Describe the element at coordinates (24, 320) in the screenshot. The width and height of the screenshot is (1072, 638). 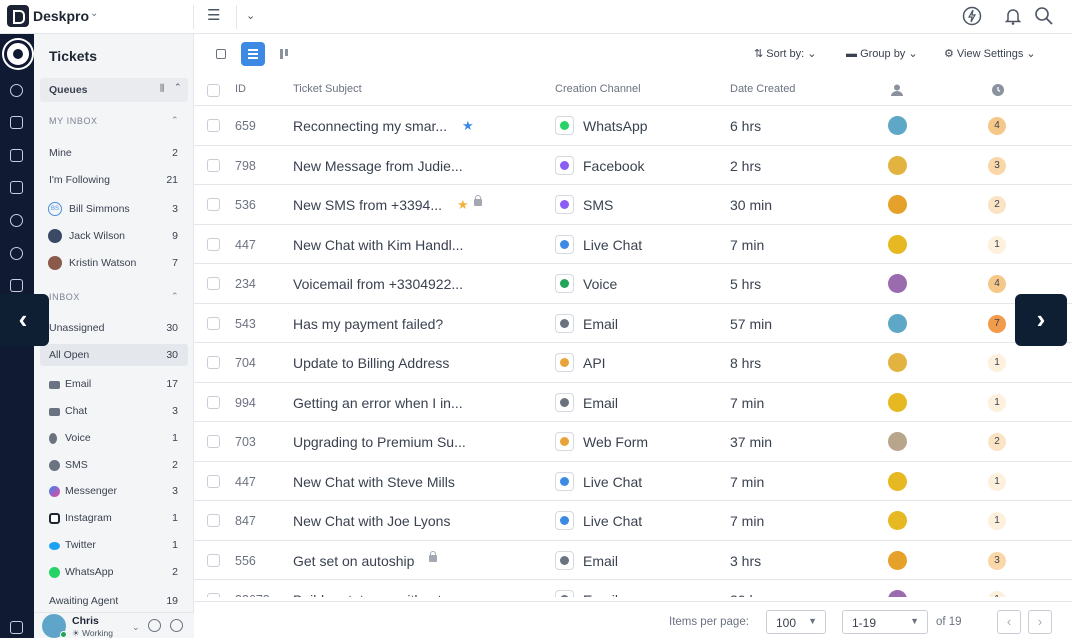
I see `previous-arrow-button: ‹` at that location.